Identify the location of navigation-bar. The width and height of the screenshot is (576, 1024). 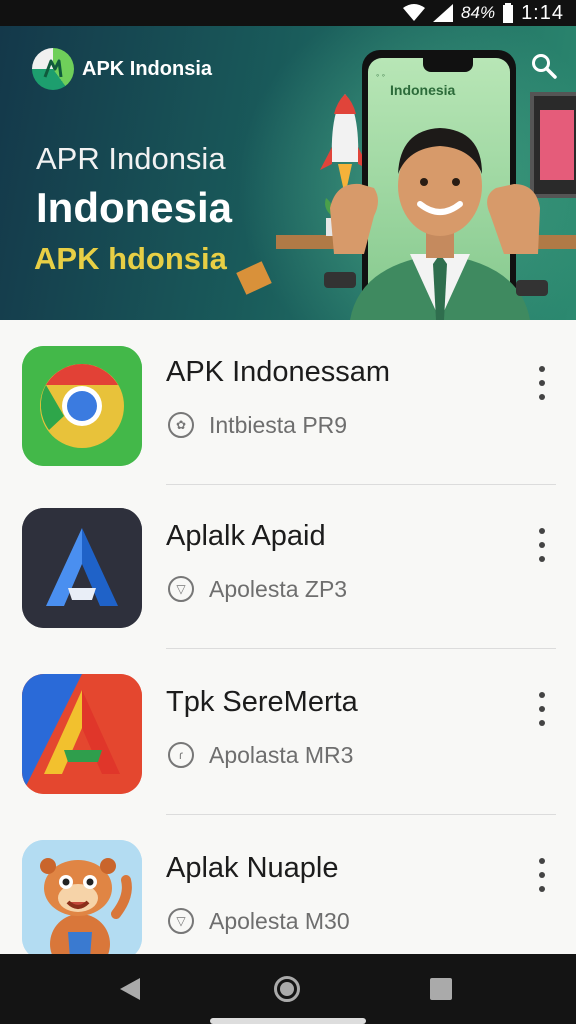
(288, 989).